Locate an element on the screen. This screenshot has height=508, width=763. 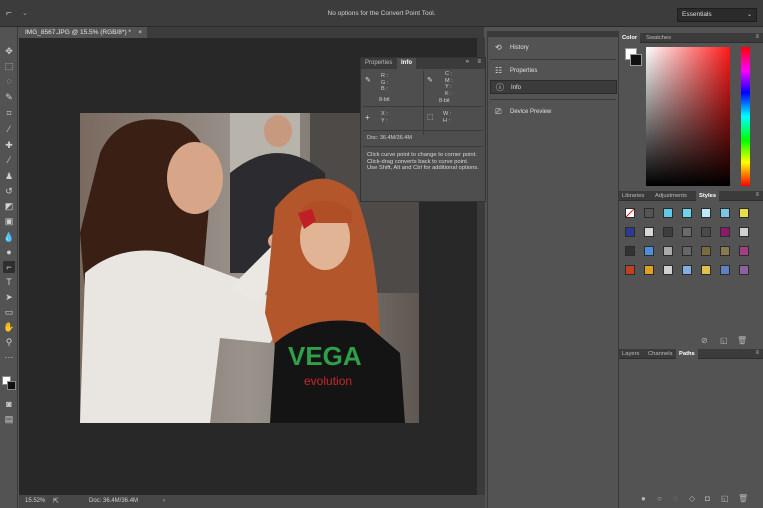
delete-path-icon: 🗑 is located at coordinates (743, 498).